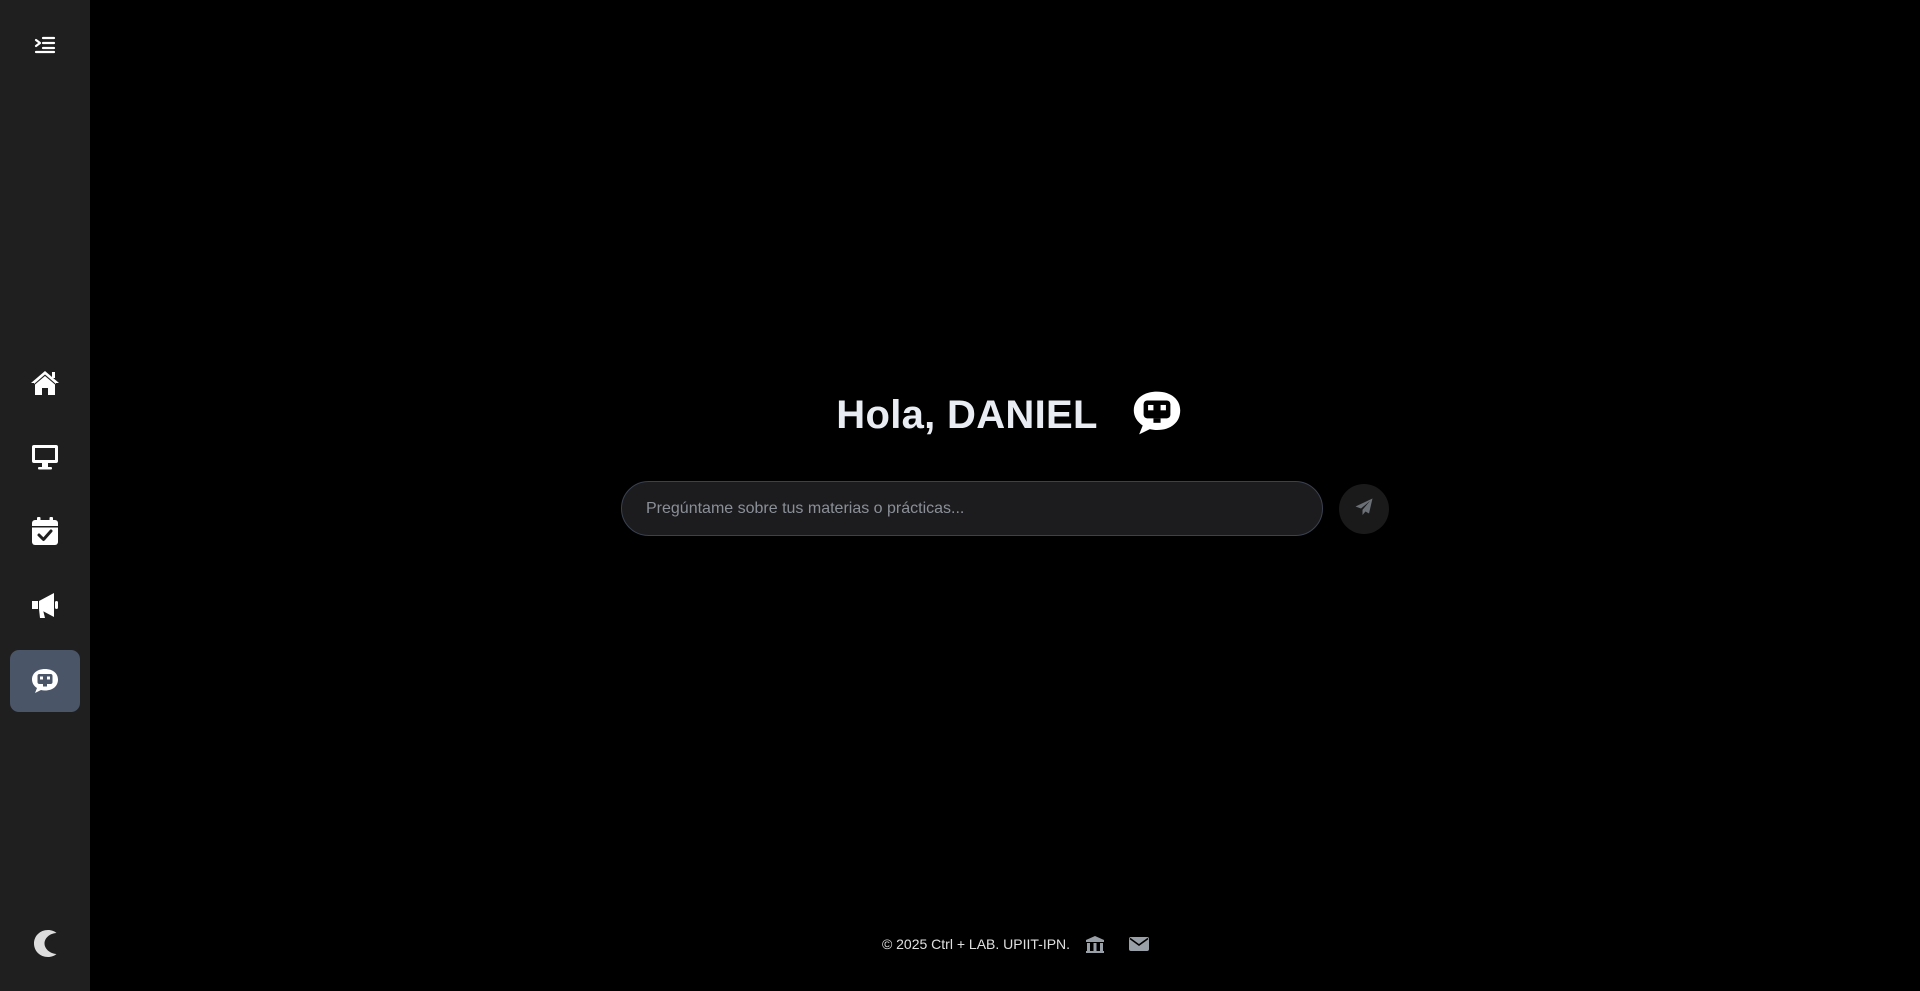 The height and width of the screenshot is (991, 1920). What do you see at coordinates (972, 508) in the screenshot?
I see `chat-input` at bounding box center [972, 508].